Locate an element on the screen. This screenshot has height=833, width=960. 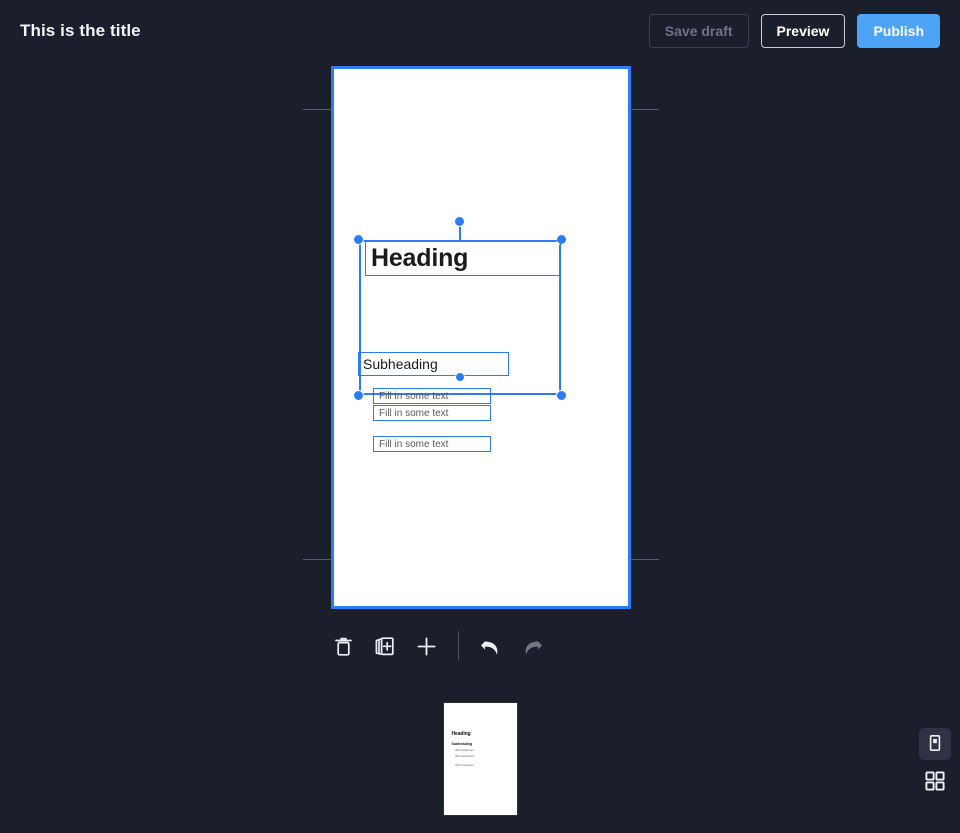
guide-tick-bottom-left is located at coordinates (317, 559).